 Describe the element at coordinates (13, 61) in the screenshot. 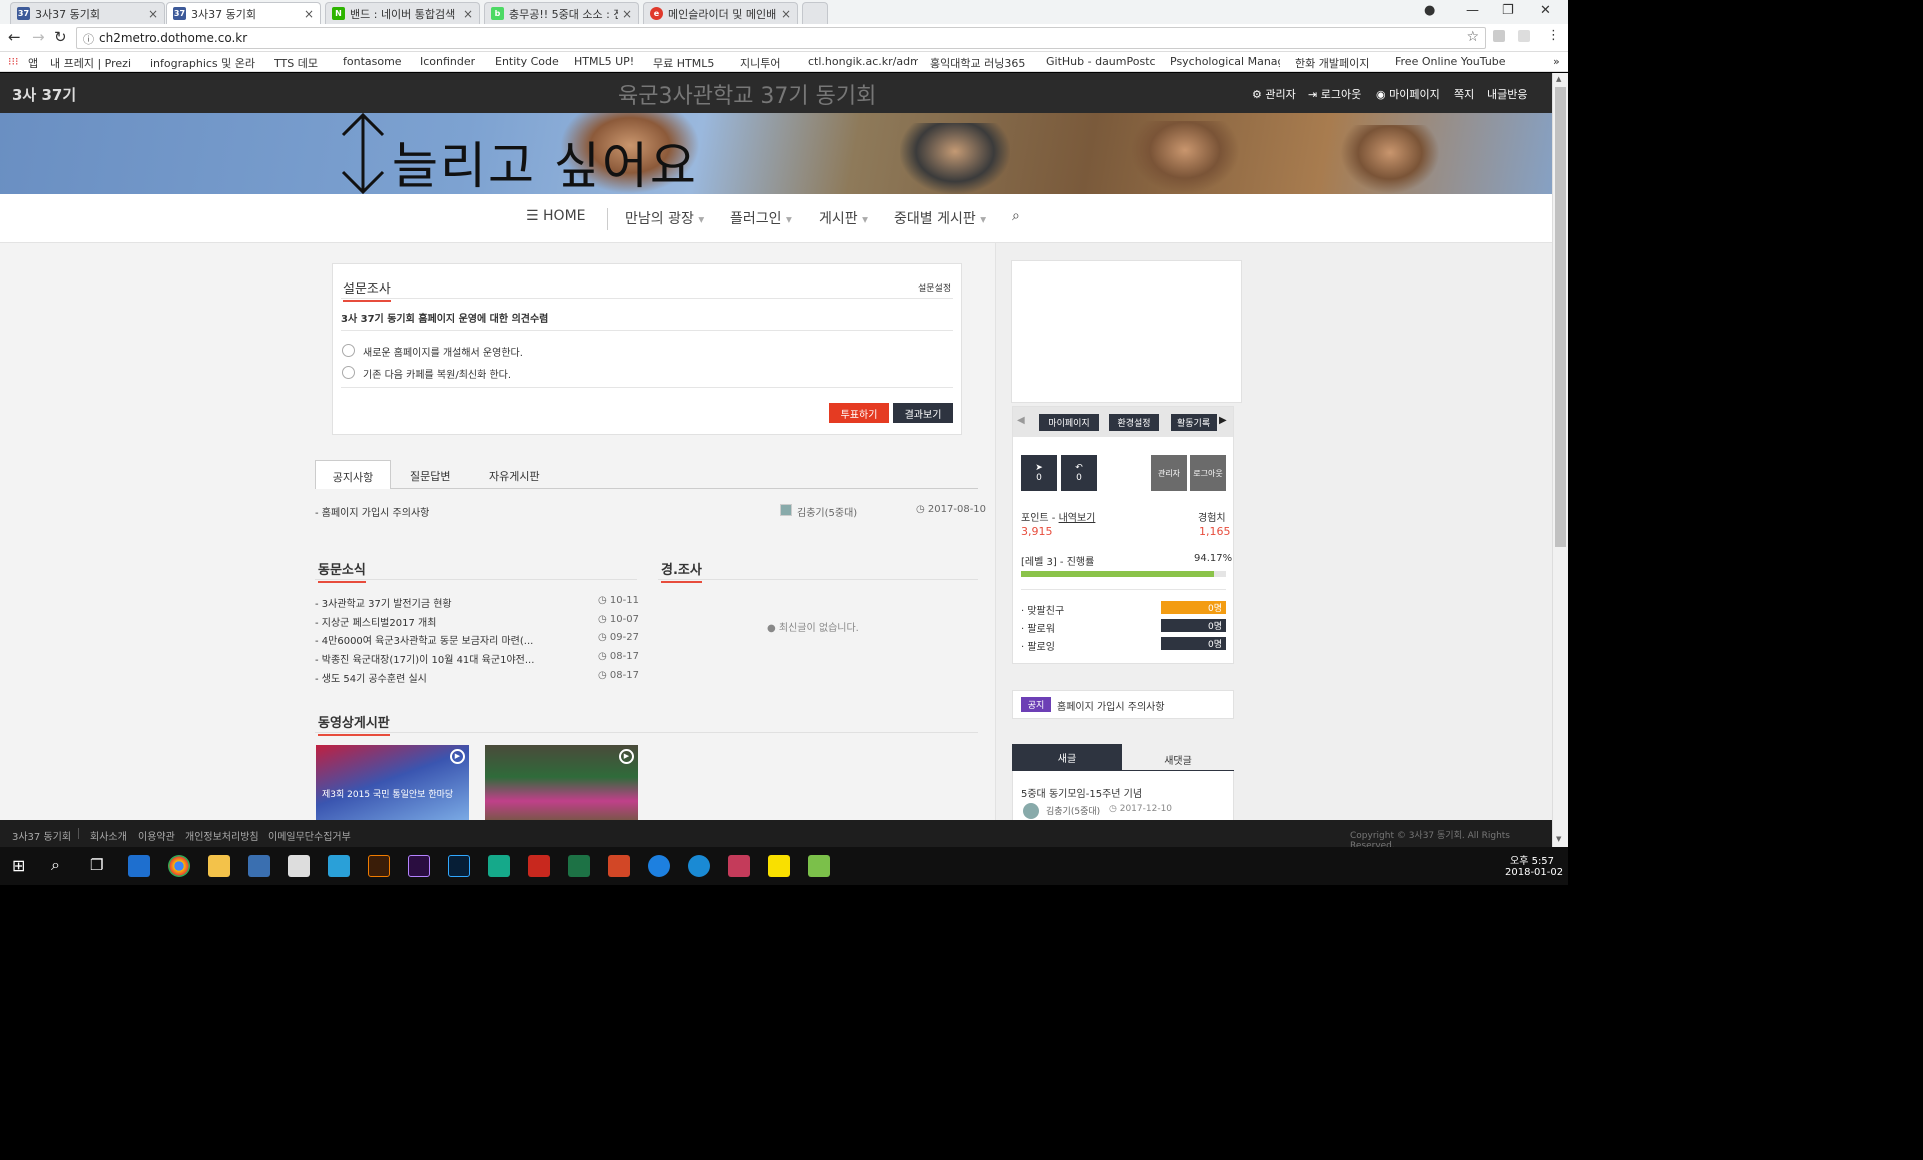

I see `apps-icon: ⁝⁝⁝` at that location.